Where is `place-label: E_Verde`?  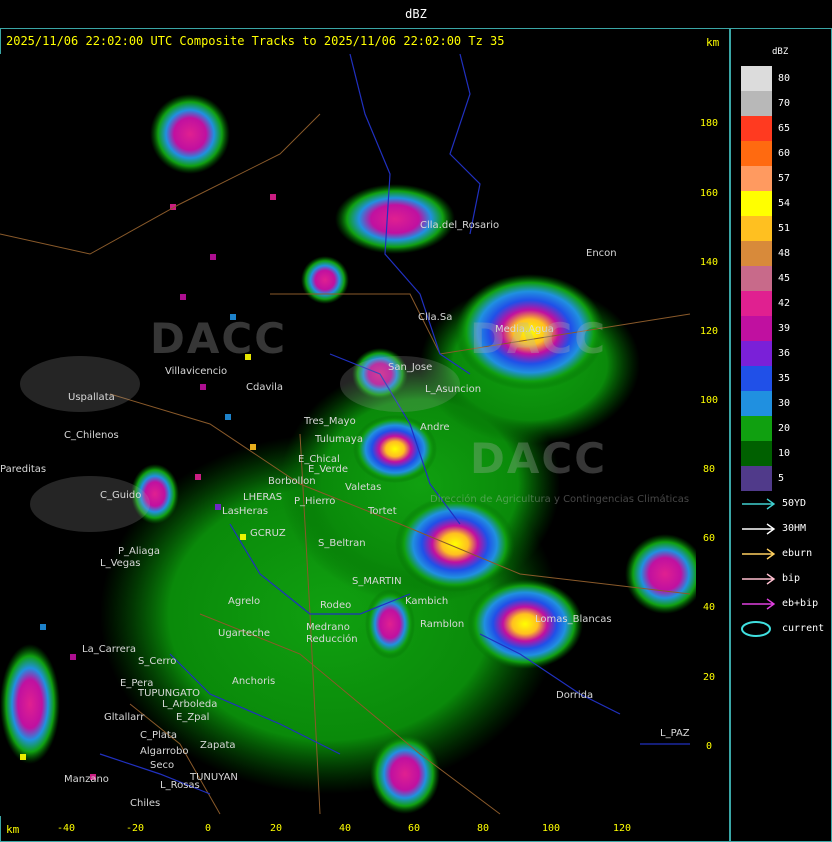
place-label: E_Verde is located at coordinates (328, 469).